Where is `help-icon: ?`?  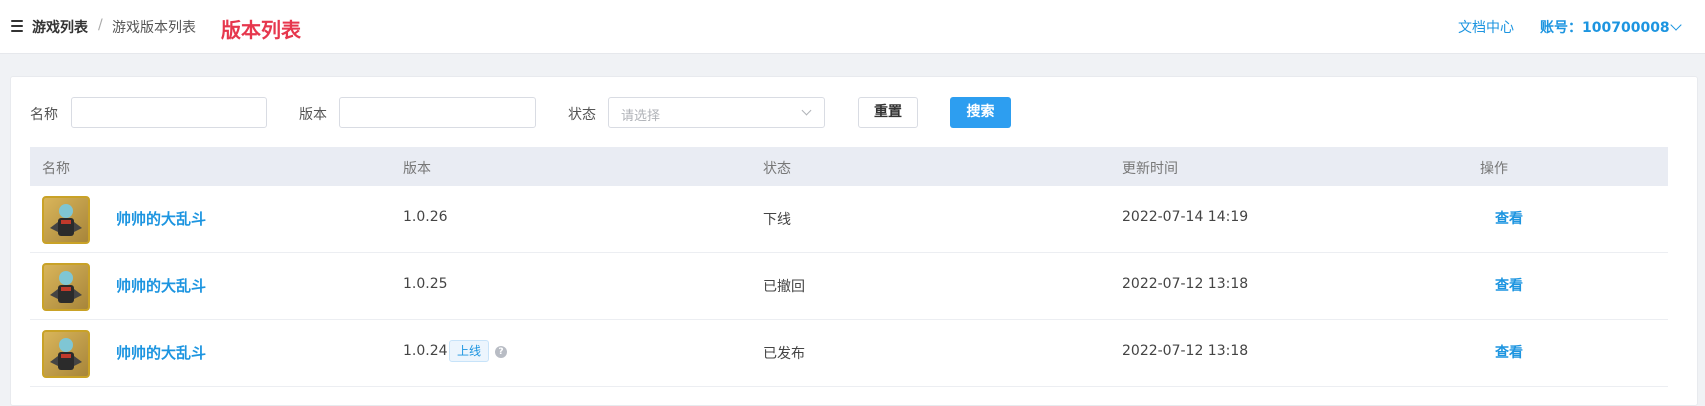
help-icon: ? is located at coordinates (501, 352).